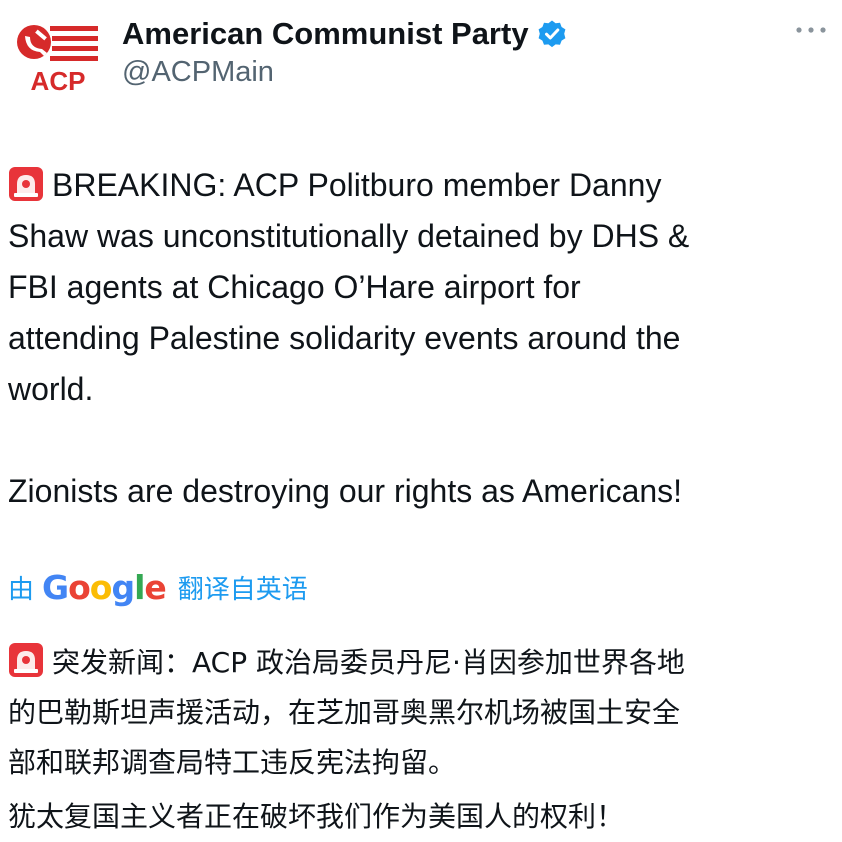 The image size is (842, 842). I want to click on translated-paragraph-2: 犹太复国主义者正在破坏我们作为美国人的权利！, so click(316, 816).